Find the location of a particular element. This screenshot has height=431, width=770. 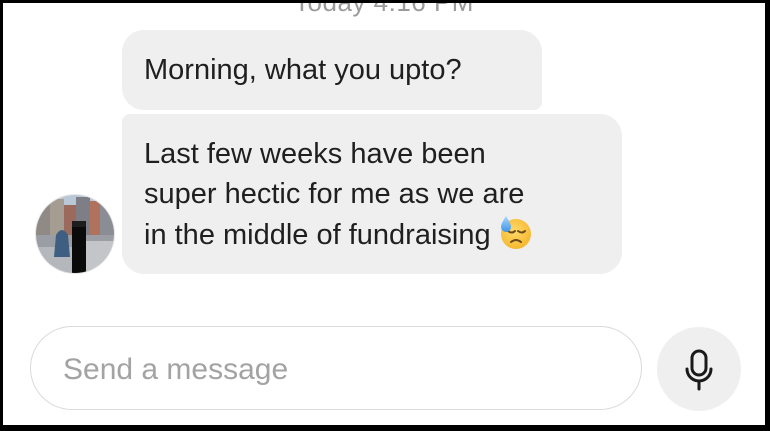

message-text-line: Last few weeks have been is located at coordinates (315, 154).